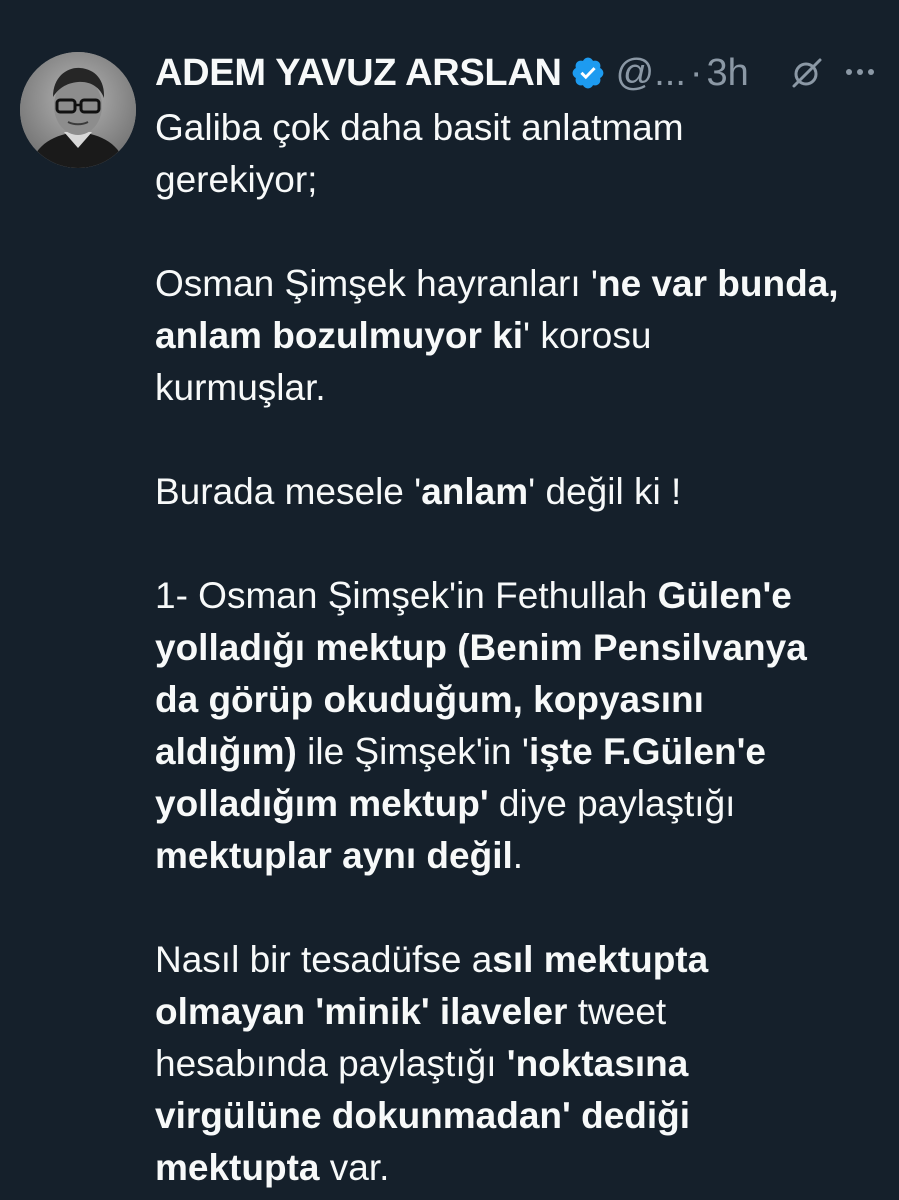  I want to click on avatar-image, so click(78, 110).